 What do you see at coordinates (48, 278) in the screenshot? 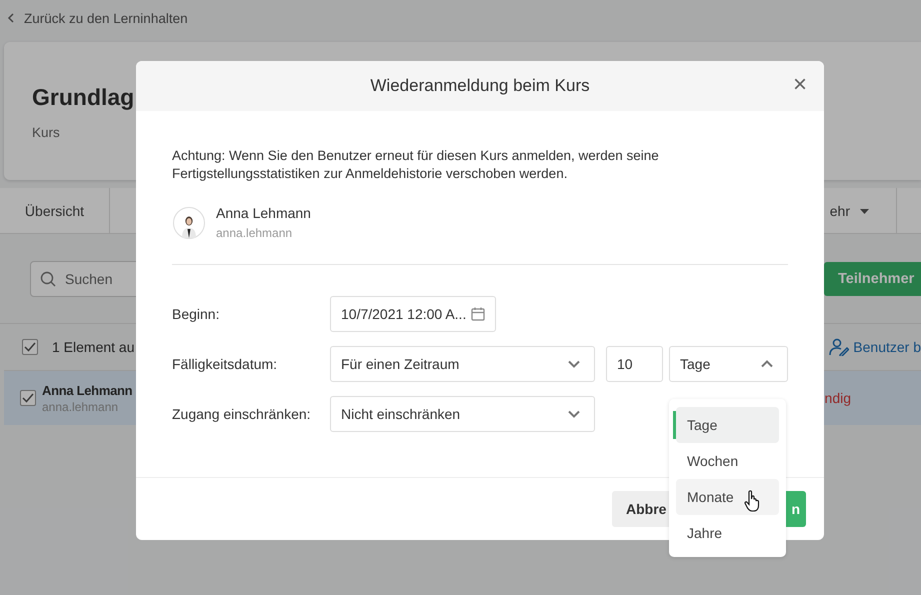
I see `search-icon` at bounding box center [48, 278].